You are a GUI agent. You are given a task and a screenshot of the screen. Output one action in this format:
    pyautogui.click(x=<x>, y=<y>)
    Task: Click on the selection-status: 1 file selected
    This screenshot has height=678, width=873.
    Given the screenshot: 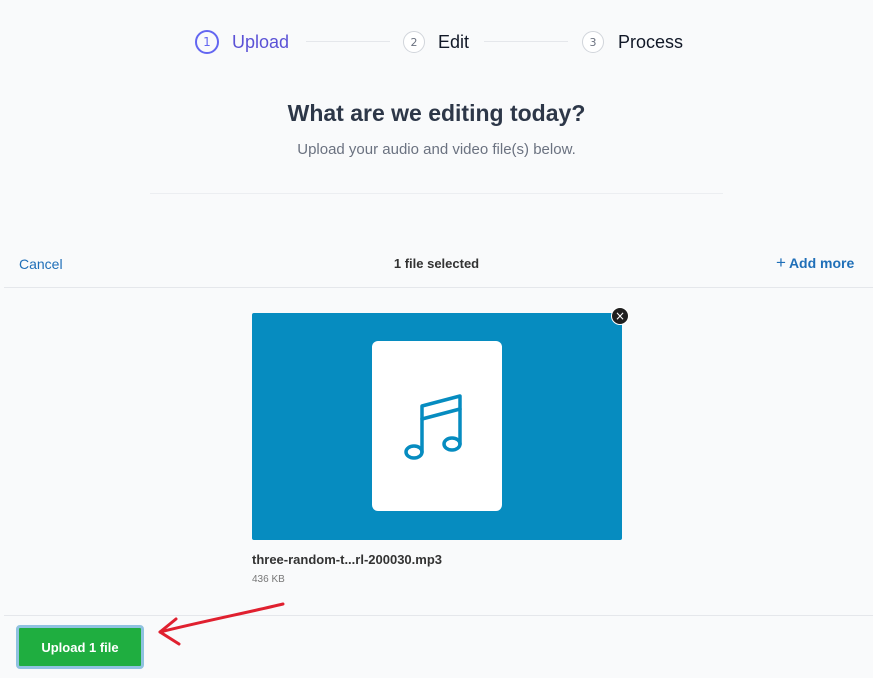 What is the action you would take?
    pyautogui.click(x=436, y=263)
    